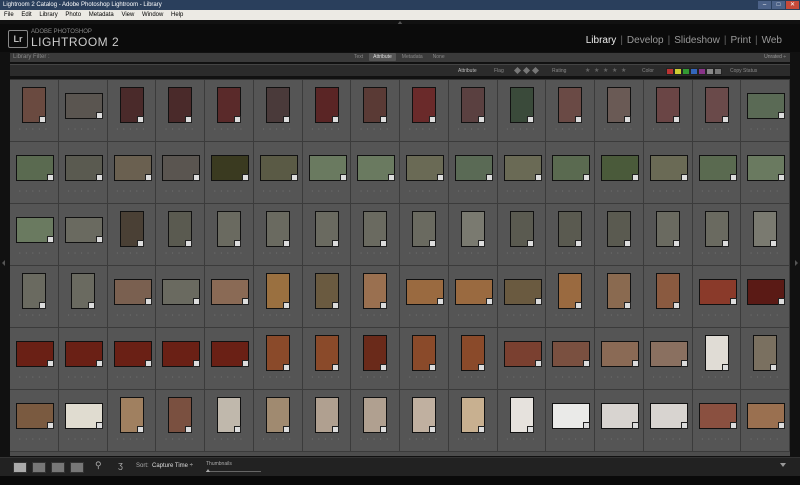 This screenshot has width=800, height=485. What do you see at coordinates (796, 263) in the screenshot?
I see `right-panel-collapse-arrow-icon` at bounding box center [796, 263].